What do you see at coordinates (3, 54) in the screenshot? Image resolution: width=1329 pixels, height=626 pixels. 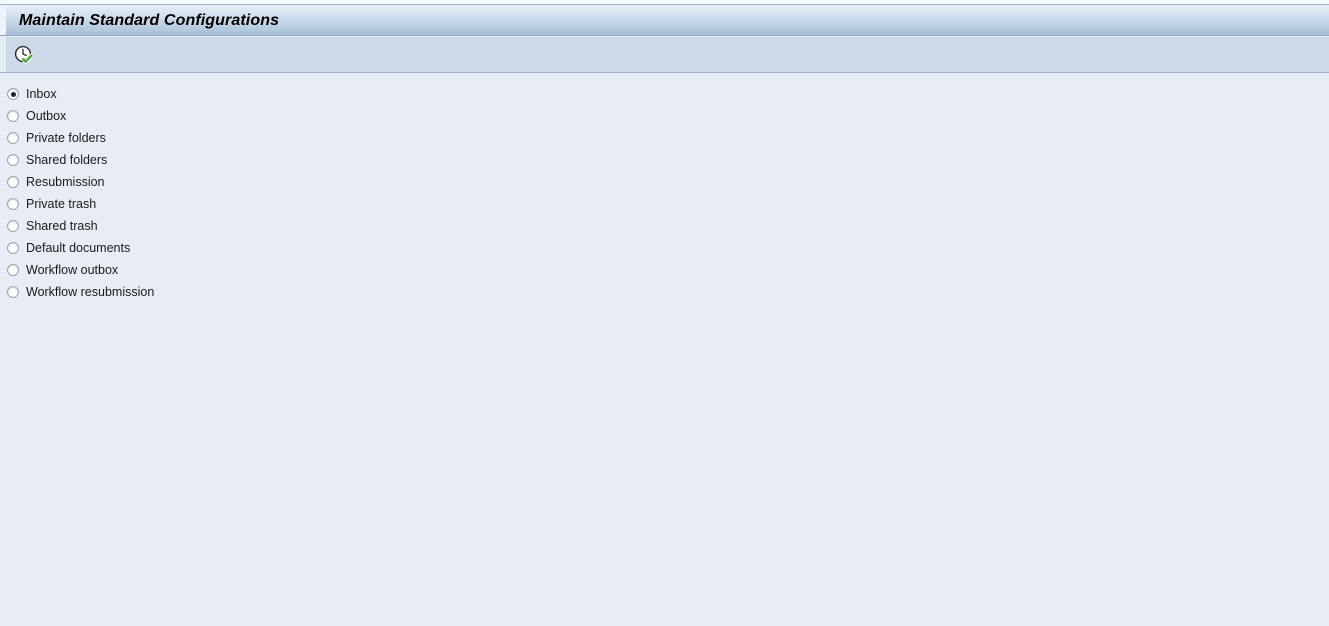 I see `toolbar-left-gap` at bounding box center [3, 54].